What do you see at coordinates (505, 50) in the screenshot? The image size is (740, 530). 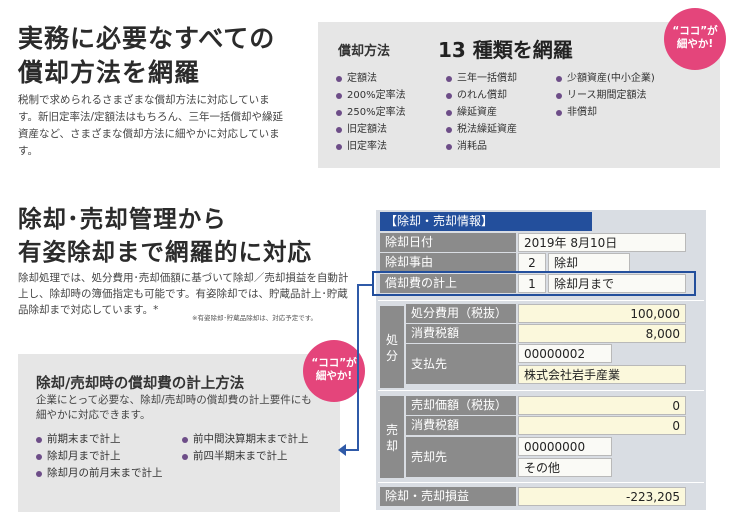 I see `methods-box-headline: 13 種類を網羅` at bounding box center [505, 50].